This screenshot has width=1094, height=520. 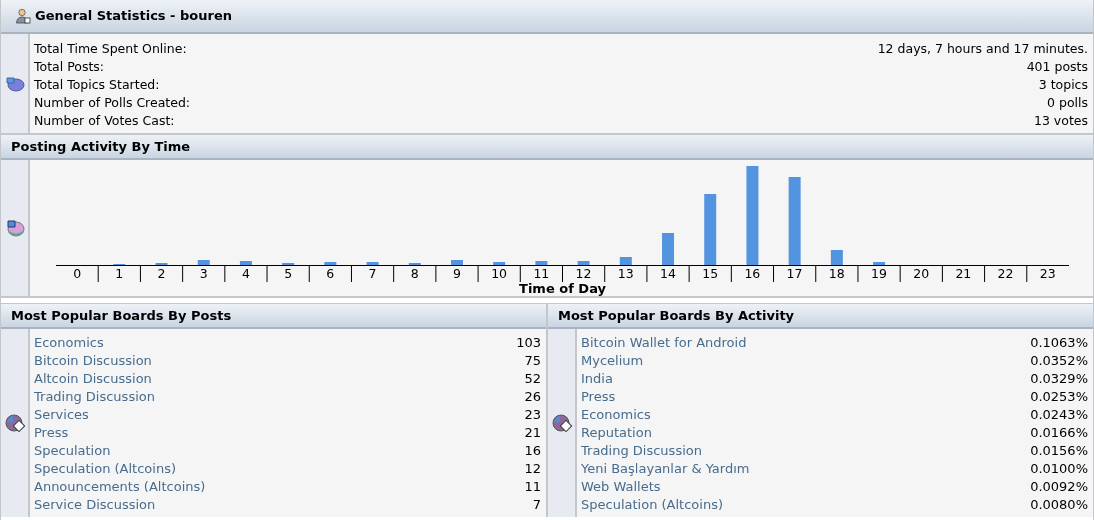 I want to click on board-value: 0.0243%, so click(x=1059, y=415).